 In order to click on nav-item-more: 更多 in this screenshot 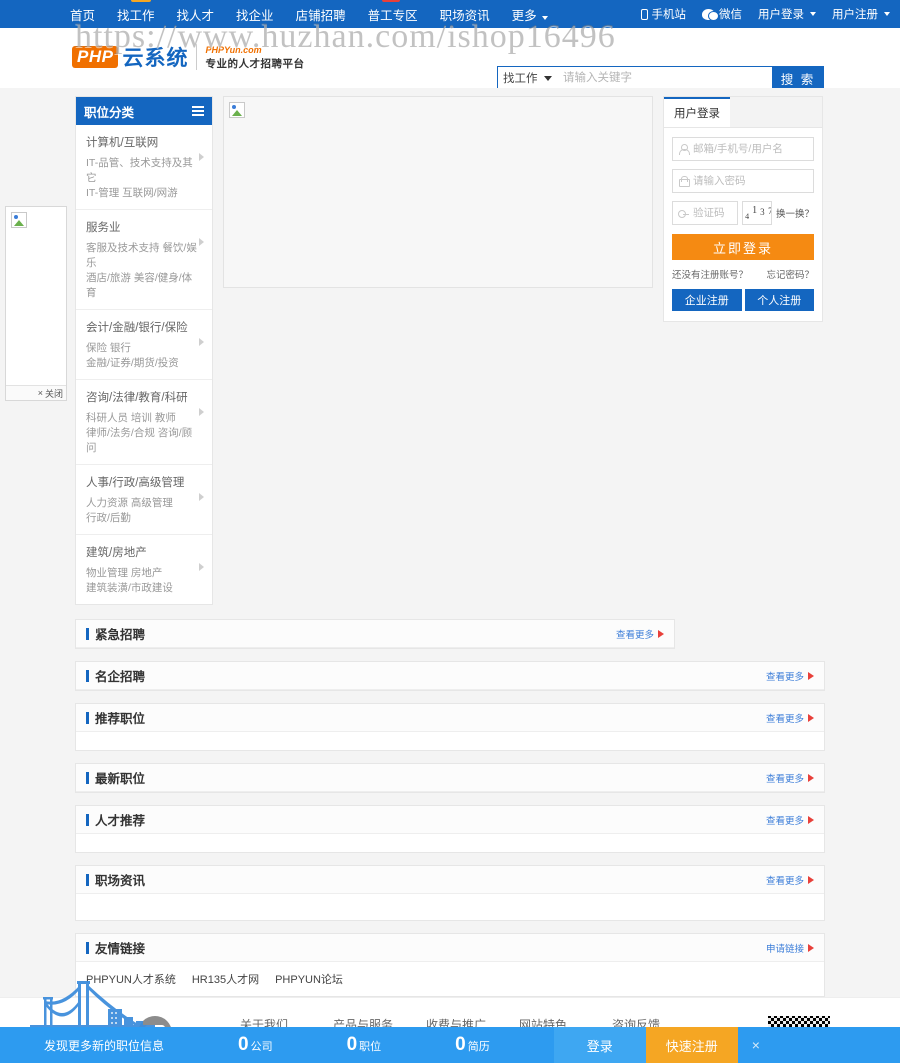, I will do `click(530, 14)`.